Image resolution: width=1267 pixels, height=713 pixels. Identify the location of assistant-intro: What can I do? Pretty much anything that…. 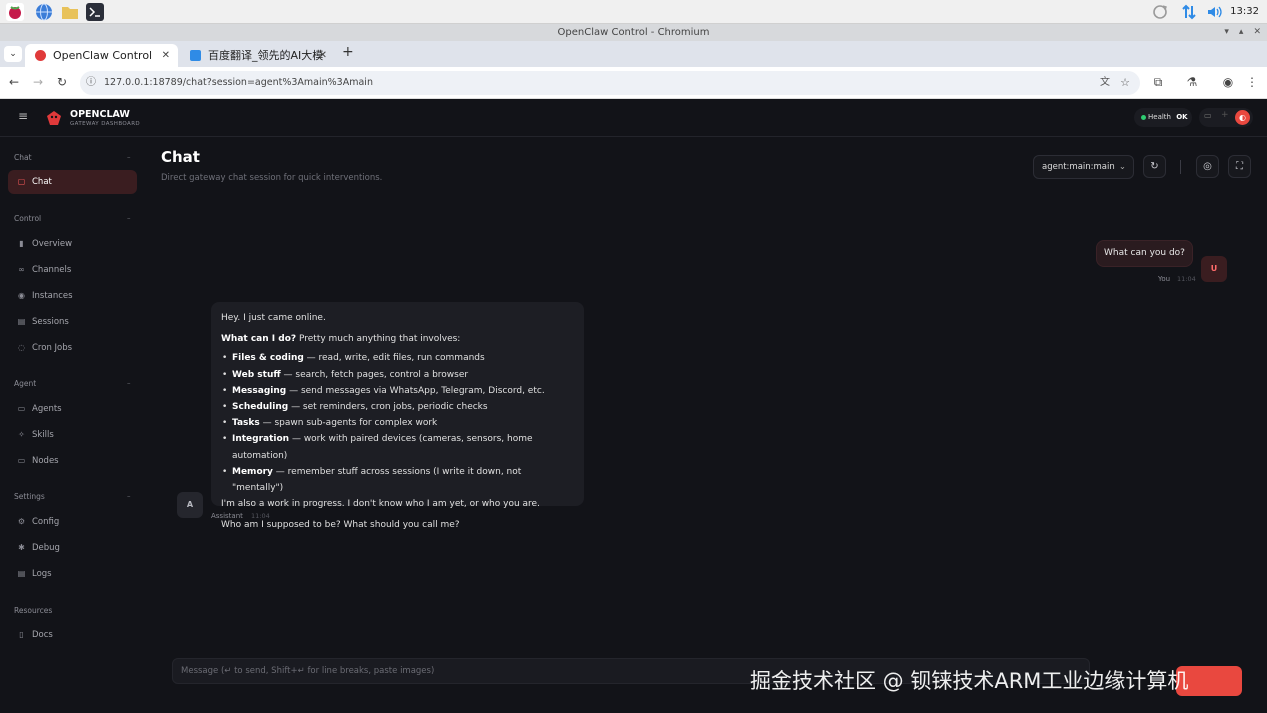
(397, 339).